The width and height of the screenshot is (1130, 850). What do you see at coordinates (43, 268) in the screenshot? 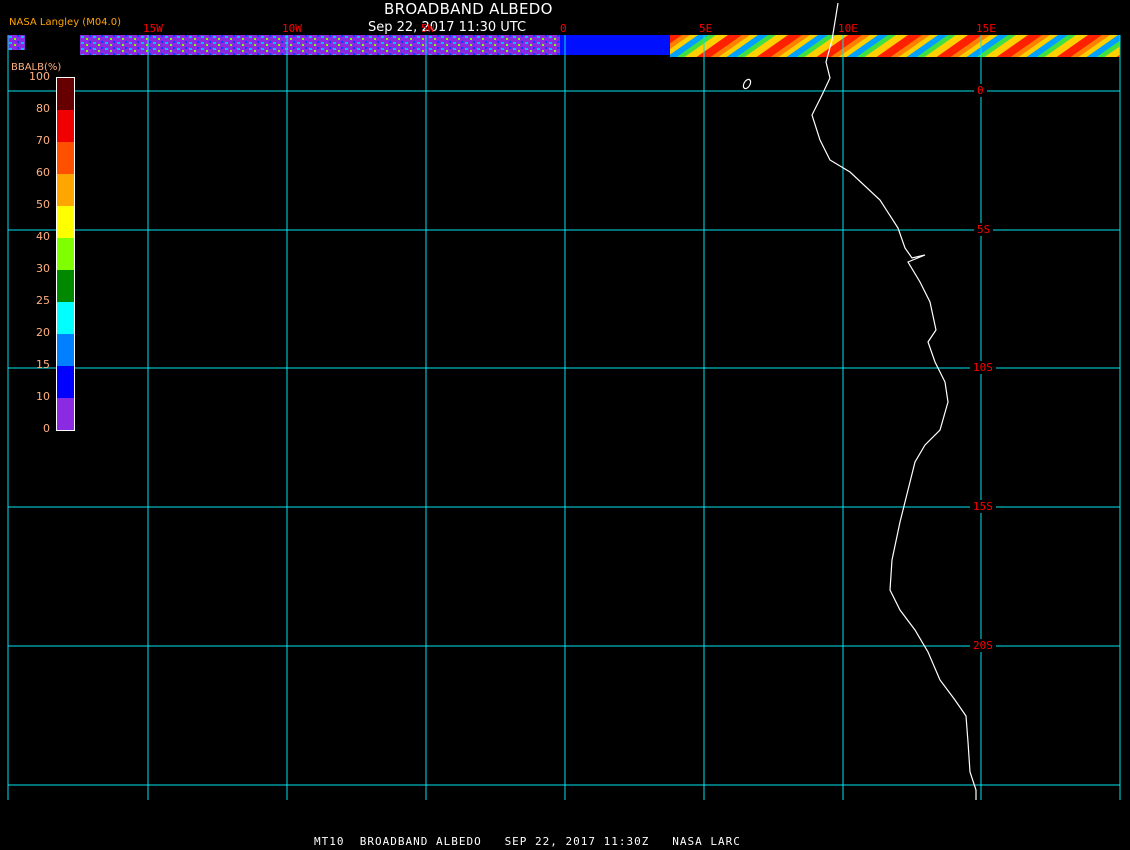
I see `legend-tick-label: 30` at bounding box center [43, 268].